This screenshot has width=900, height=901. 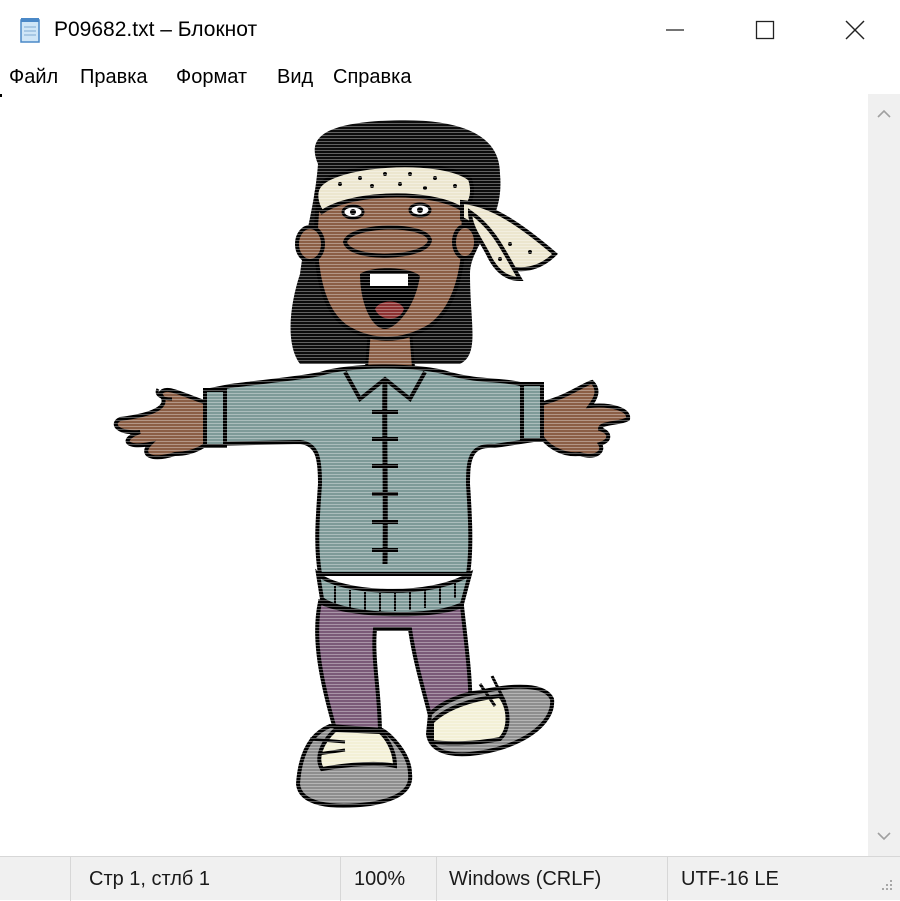 I want to click on vertical-scrollbar, so click(x=884, y=475).